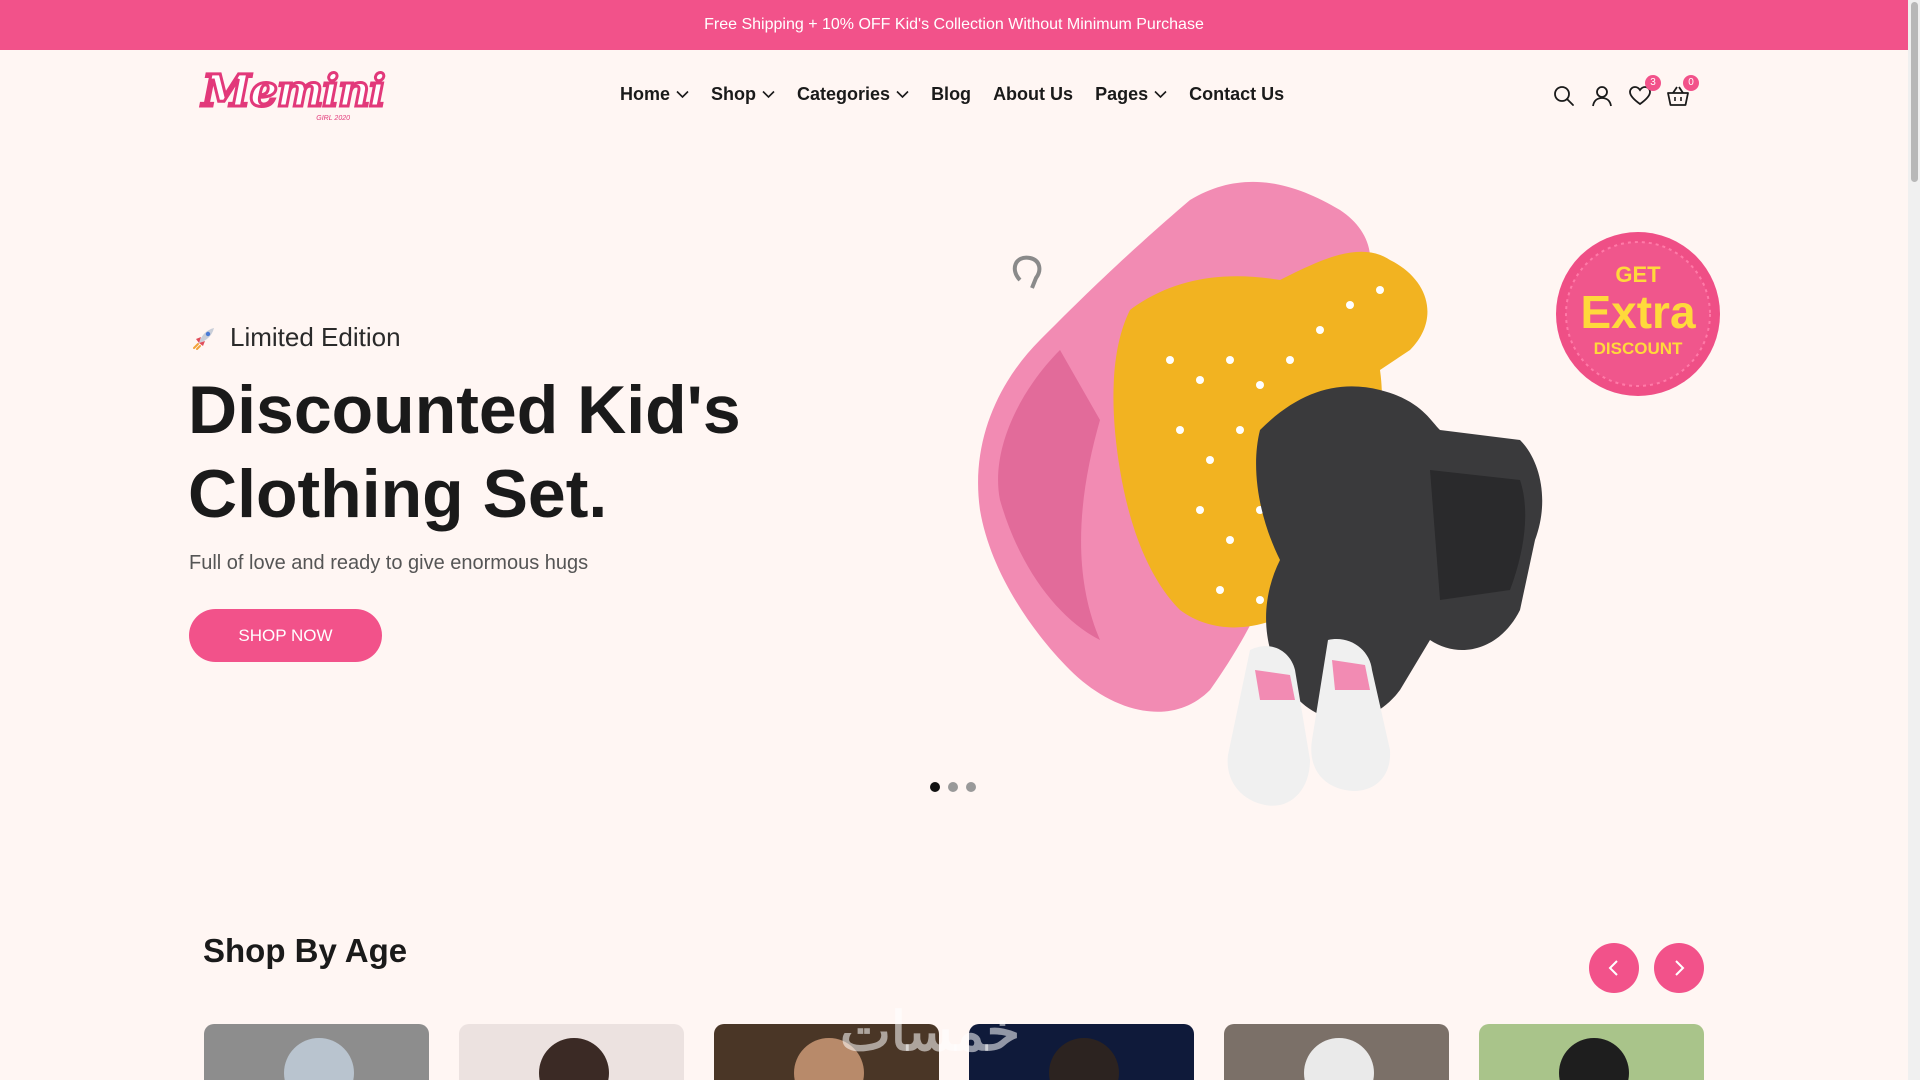 The width and height of the screenshot is (1920, 1080). What do you see at coordinates (285, 635) in the screenshot?
I see `shop-now-button: SHOP NOW` at bounding box center [285, 635].